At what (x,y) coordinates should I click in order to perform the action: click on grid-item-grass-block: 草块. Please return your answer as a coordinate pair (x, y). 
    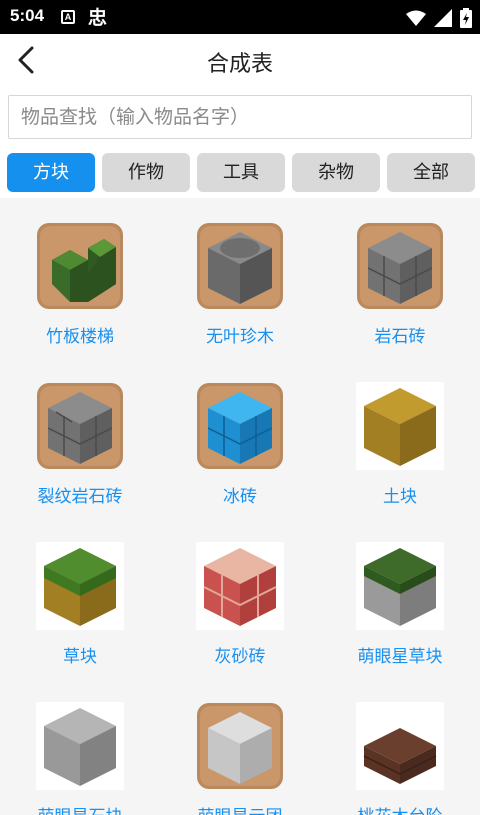
    Looking at the image, I should click on (80, 598).